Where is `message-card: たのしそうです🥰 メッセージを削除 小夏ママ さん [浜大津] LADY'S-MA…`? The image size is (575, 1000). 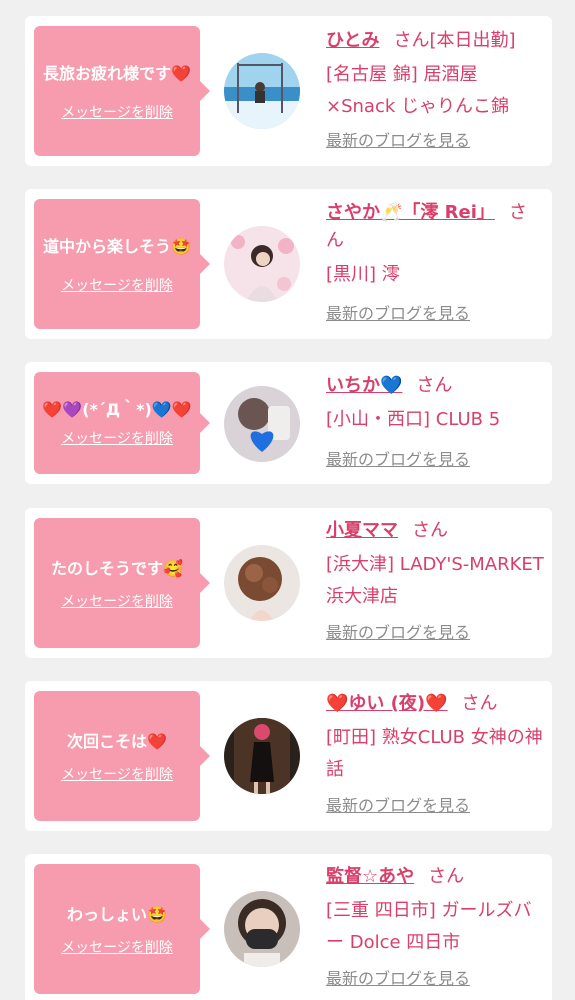
message-card: たのしそうです🥰 メッセージを削除 小夏ママ さん [浜大津] LADY'S-MA… is located at coordinates (288, 583).